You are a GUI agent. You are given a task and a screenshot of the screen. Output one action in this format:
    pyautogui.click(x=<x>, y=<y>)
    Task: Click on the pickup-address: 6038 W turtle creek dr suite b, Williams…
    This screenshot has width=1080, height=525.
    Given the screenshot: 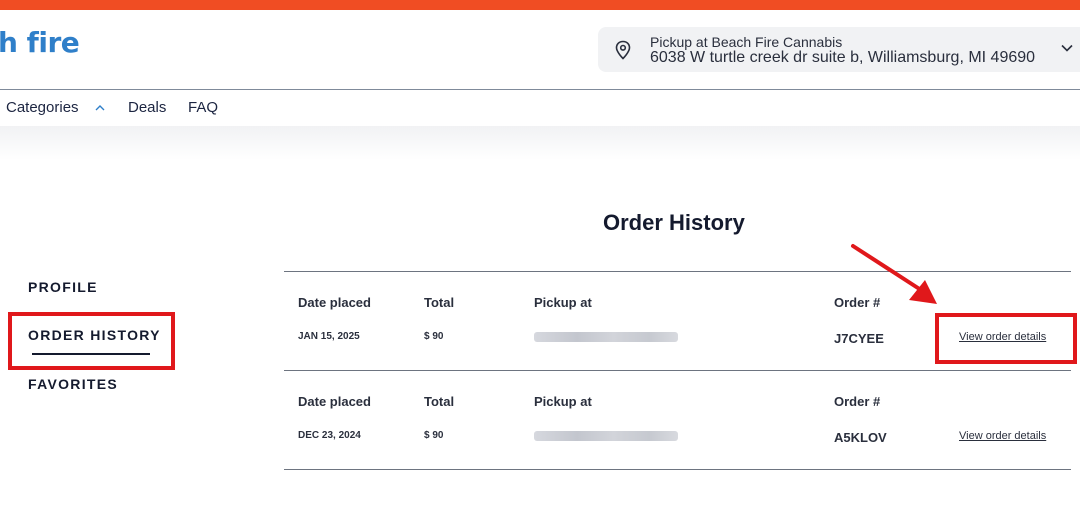 What is the action you would take?
    pyautogui.click(x=843, y=57)
    